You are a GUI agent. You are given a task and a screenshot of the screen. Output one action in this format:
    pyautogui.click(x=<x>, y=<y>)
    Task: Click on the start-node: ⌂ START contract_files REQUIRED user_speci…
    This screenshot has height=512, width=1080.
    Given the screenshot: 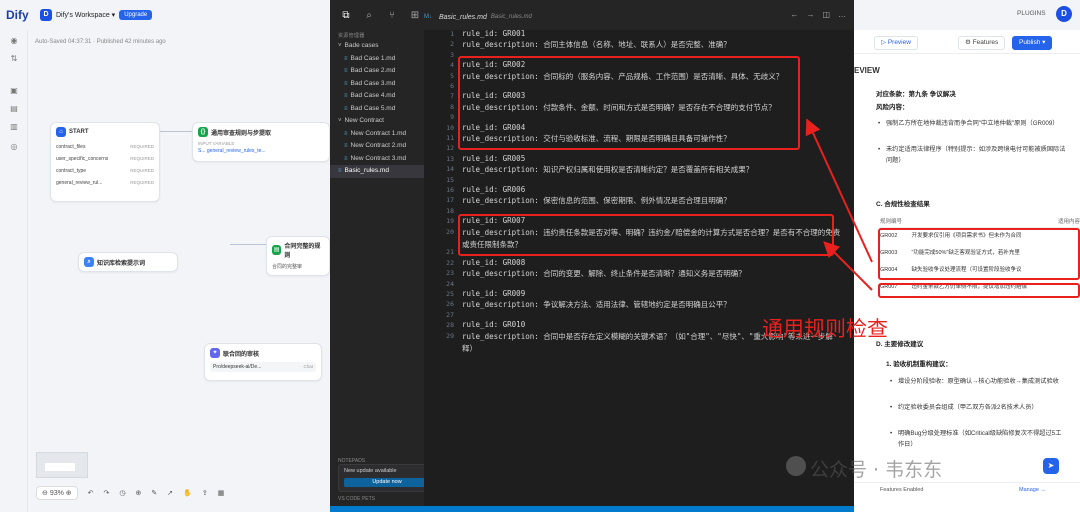 What is the action you would take?
    pyautogui.click(x=105, y=162)
    